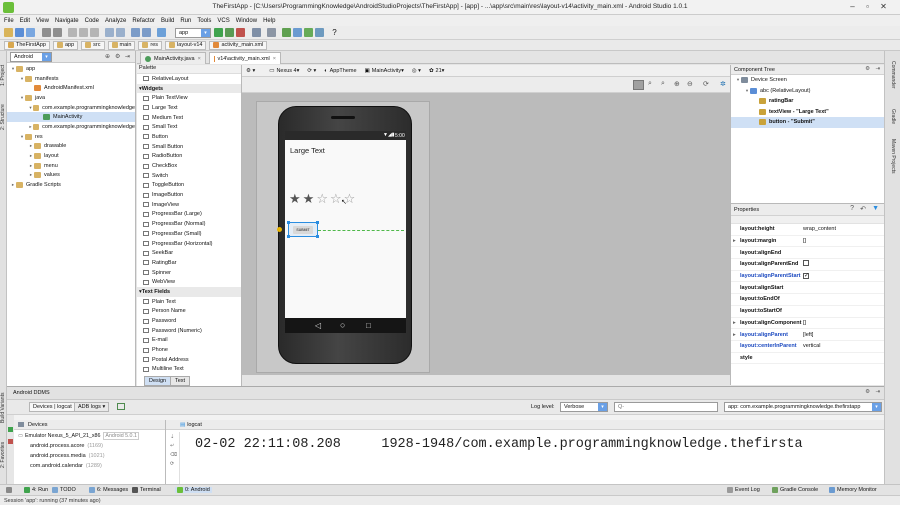 Image resolution: width=900 pixels, height=505 pixels. What do you see at coordinates (189, 195) in the screenshot?
I see `palette-item: ImageButton` at bounding box center [189, 195].